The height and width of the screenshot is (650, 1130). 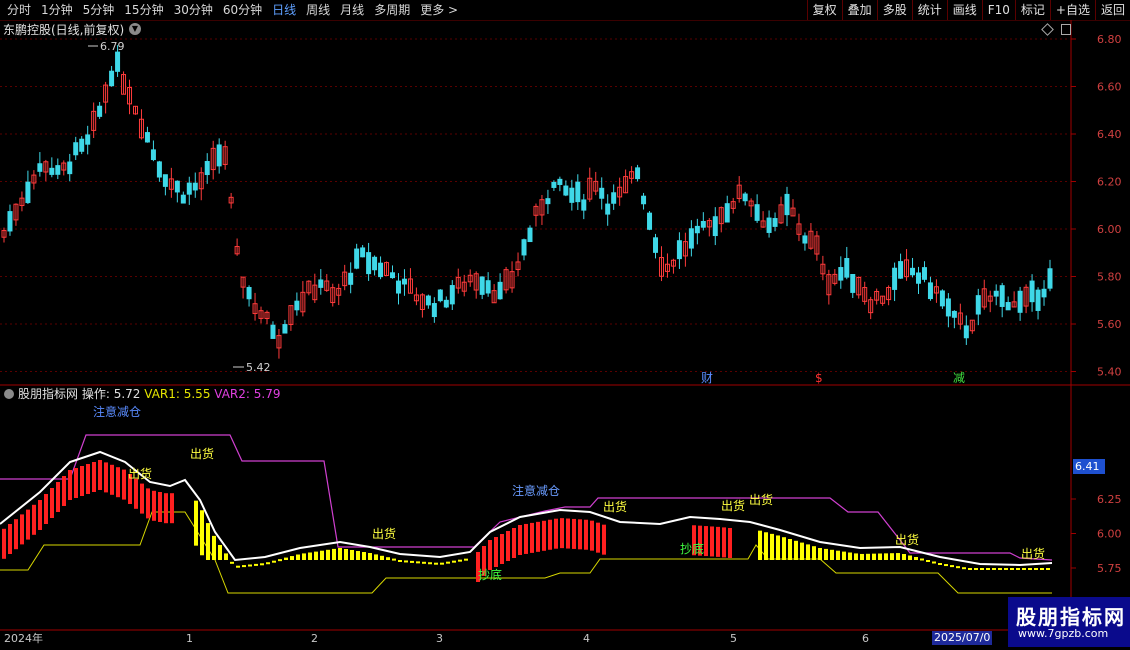 I want to click on window-icon, so click(x=1066, y=29).